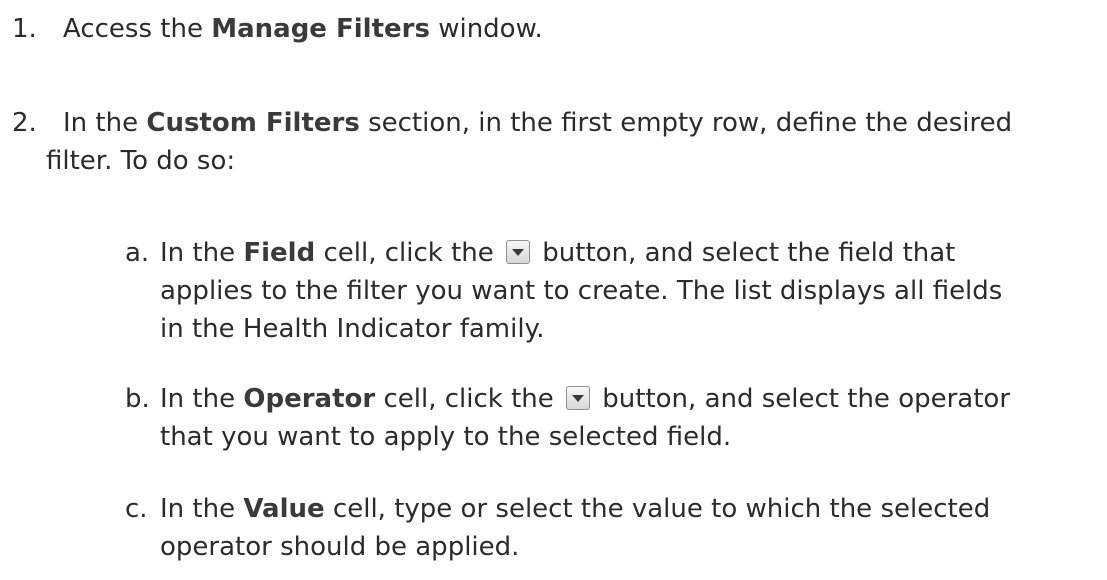 This screenshot has height=580, width=1107. I want to click on ui-term: Field, so click(279, 253).